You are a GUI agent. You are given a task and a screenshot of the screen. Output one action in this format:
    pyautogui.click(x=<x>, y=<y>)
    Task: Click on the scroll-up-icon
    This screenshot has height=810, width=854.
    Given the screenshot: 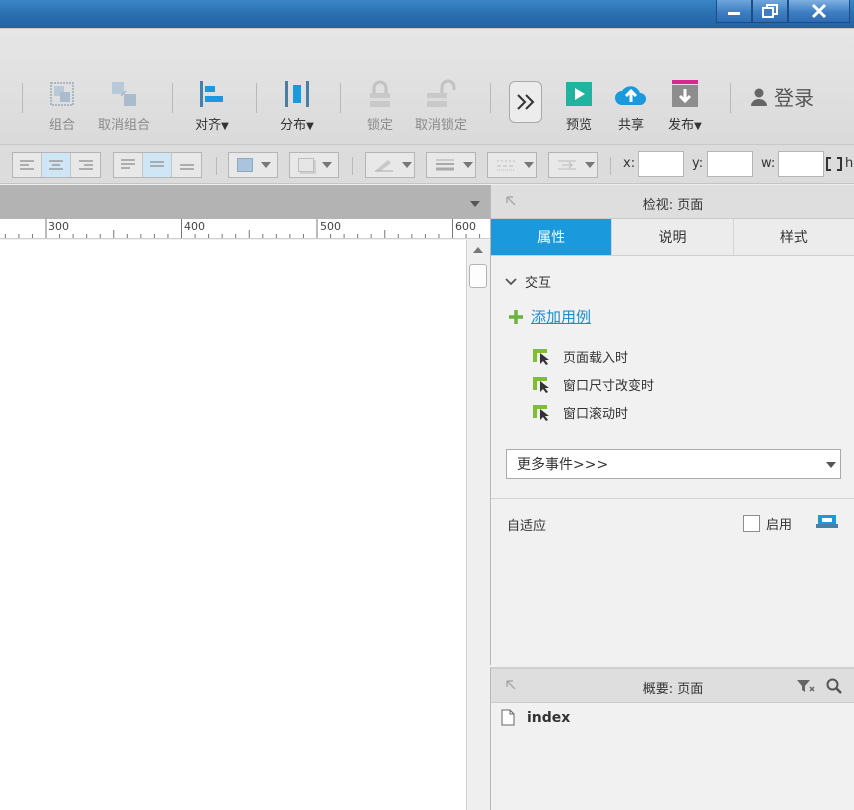 What is the action you would take?
    pyautogui.click(x=478, y=250)
    